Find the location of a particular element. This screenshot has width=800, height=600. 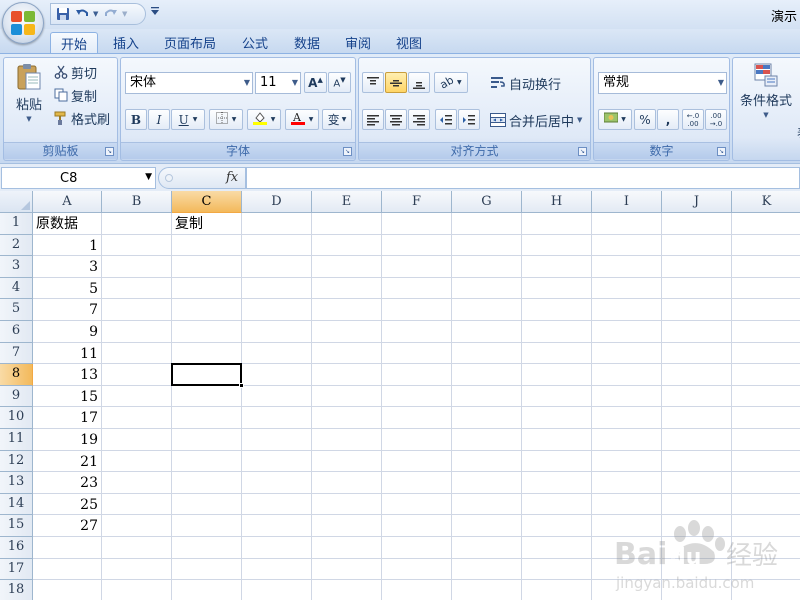

column-header-i: I is located at coordinates (627, 202).